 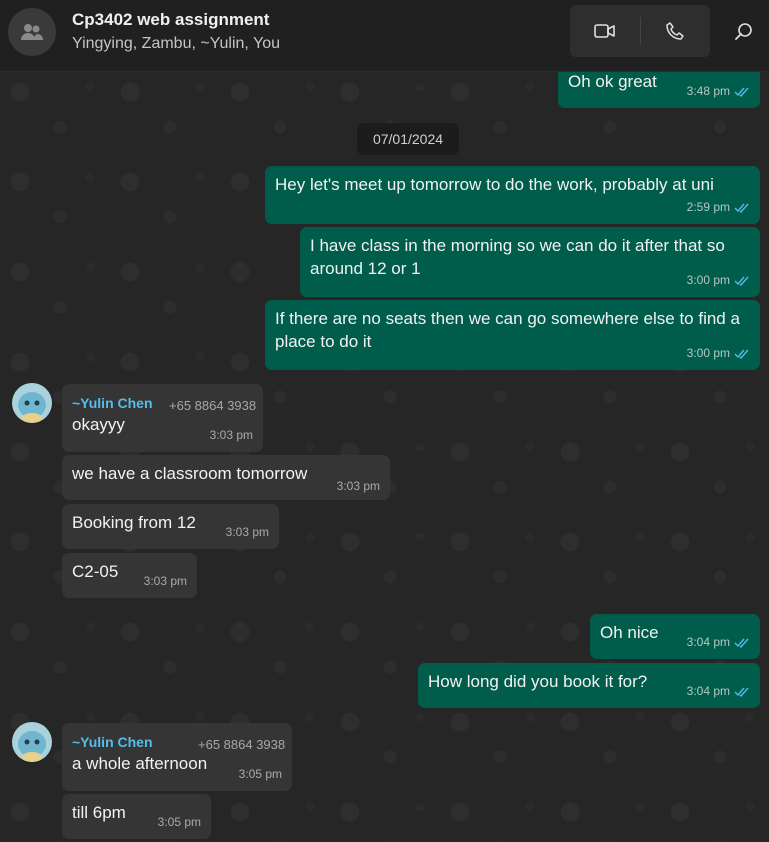 I want to click on search-button, so click(x=744, y=32).